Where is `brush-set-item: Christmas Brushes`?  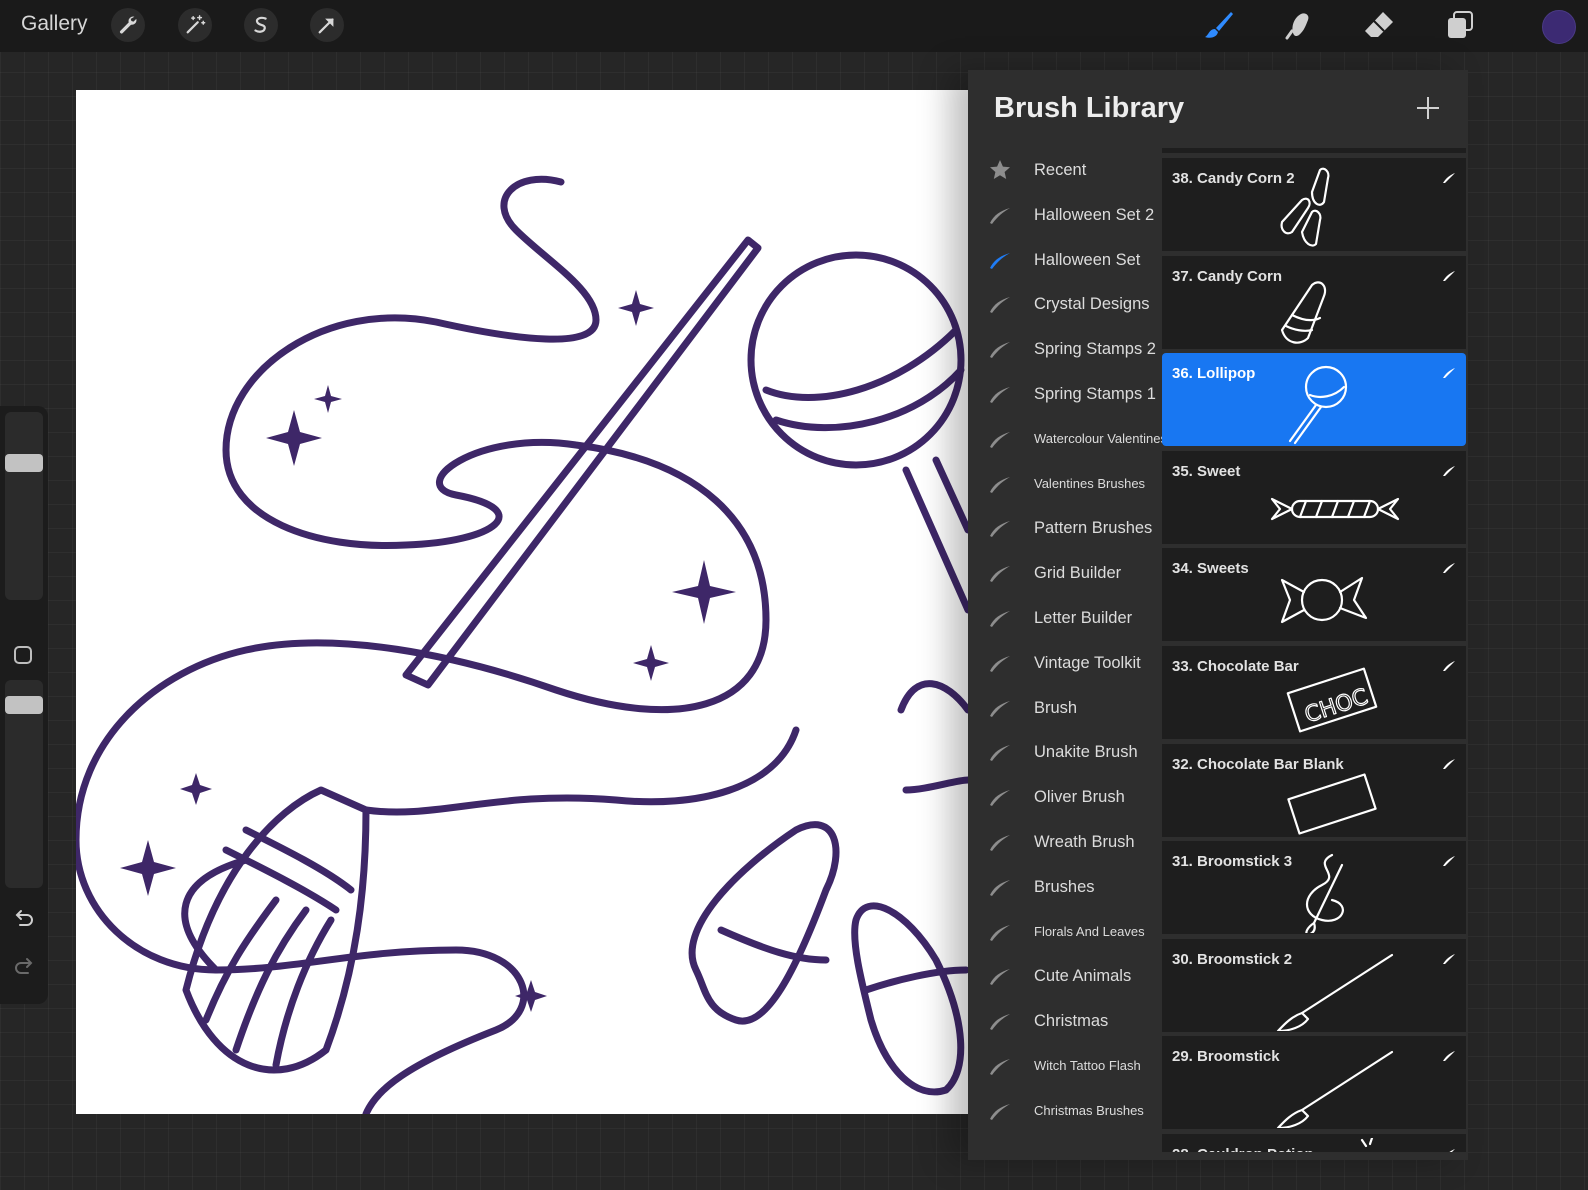 brush-set-item: Christmas Brushes is located at coordinates (1066, 1111).